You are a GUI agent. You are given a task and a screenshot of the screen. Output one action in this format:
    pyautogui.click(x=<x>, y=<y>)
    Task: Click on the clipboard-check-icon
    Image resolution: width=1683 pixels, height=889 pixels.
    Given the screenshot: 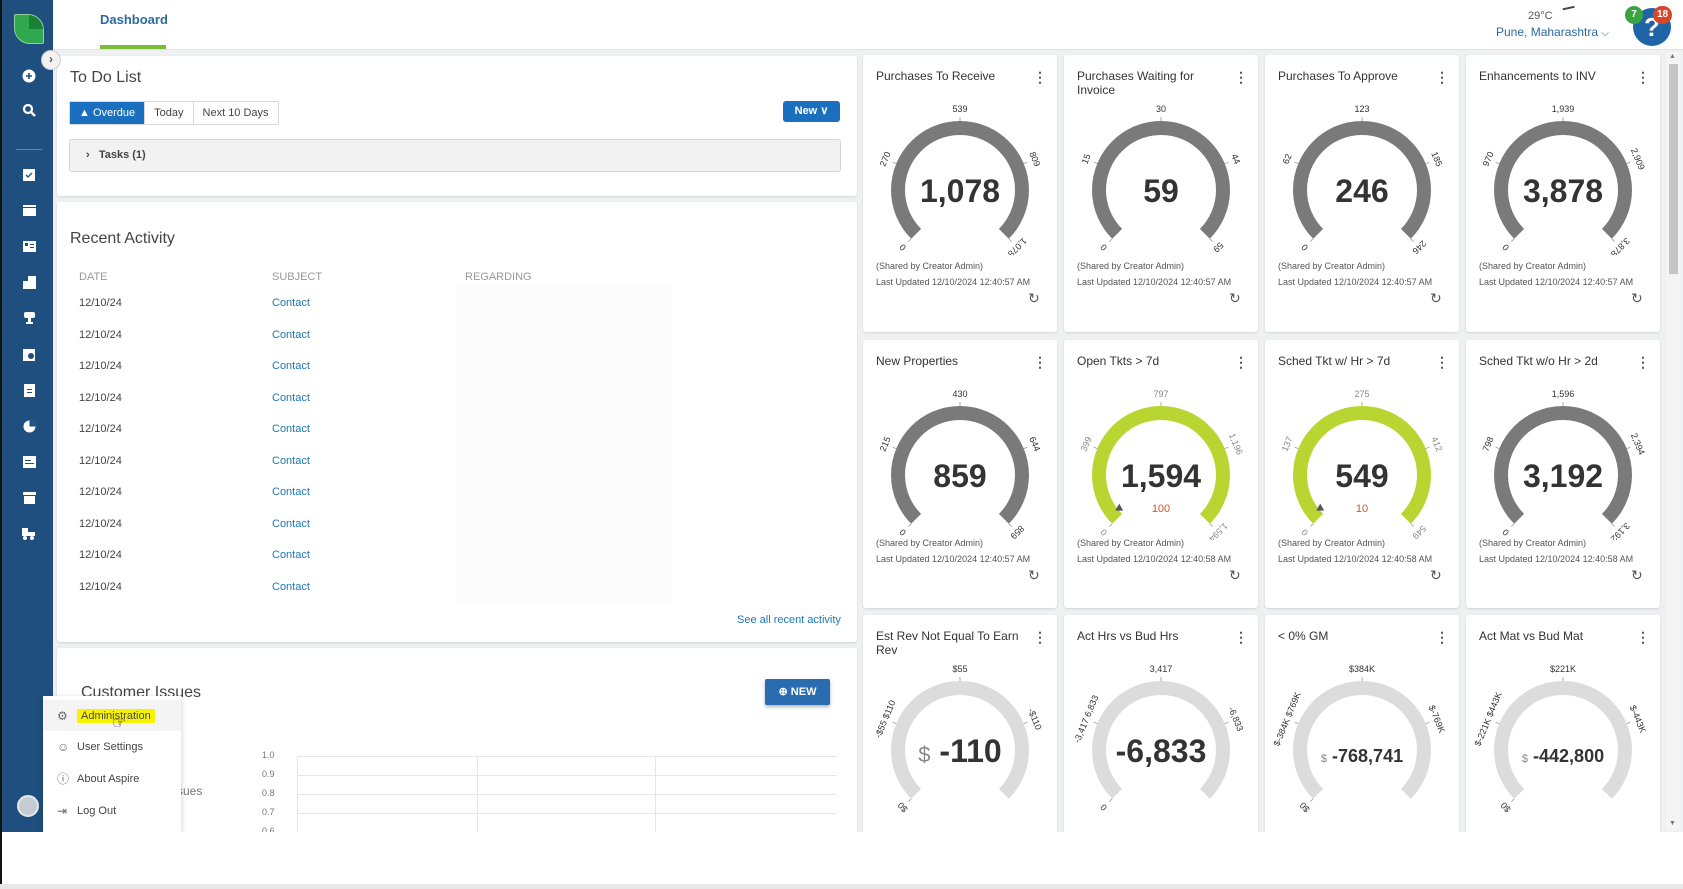 What is the action you would take?
    pyautogui.click(x=29, y=174)
    